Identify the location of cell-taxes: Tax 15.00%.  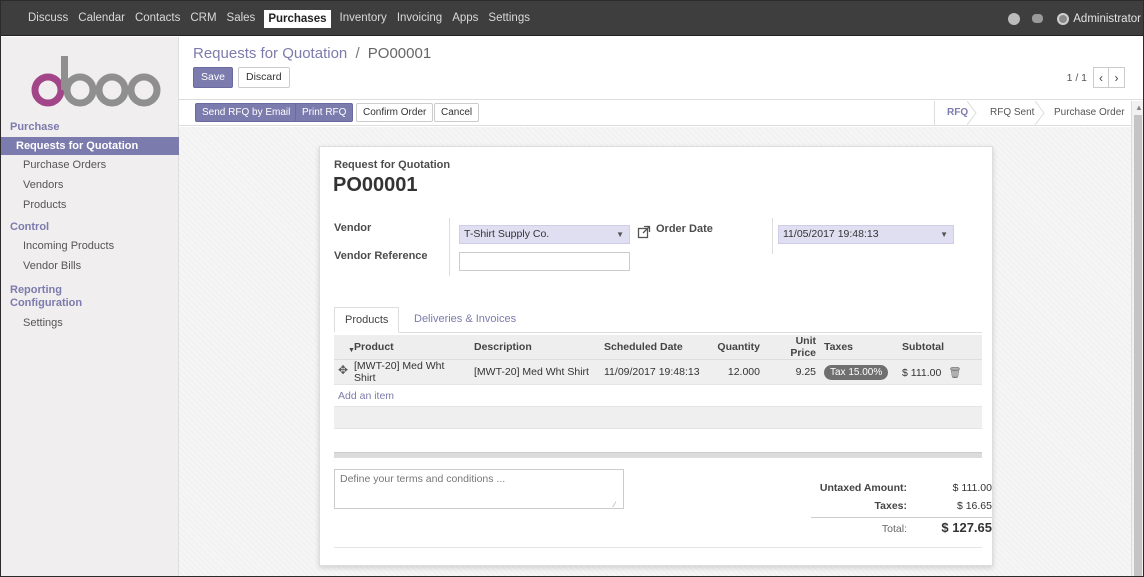
(859, 372).